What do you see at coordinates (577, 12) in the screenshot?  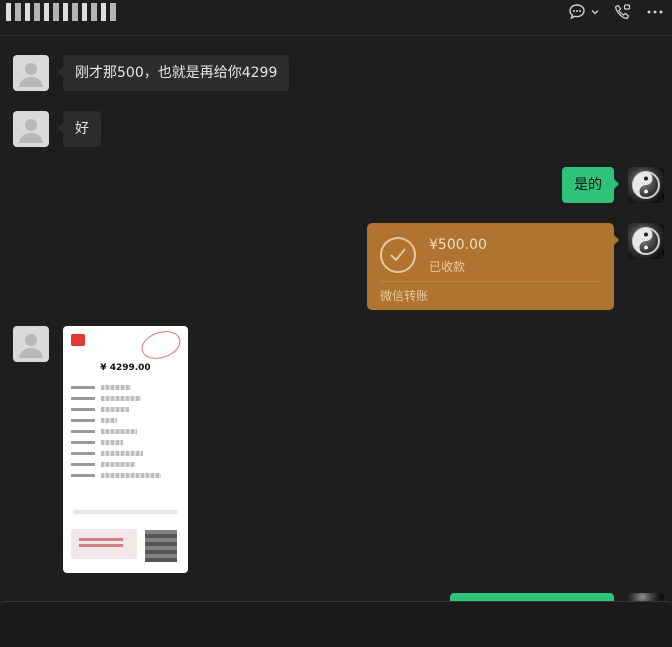 I see `chat-bubble-icon` at bounding box center [577, 12].